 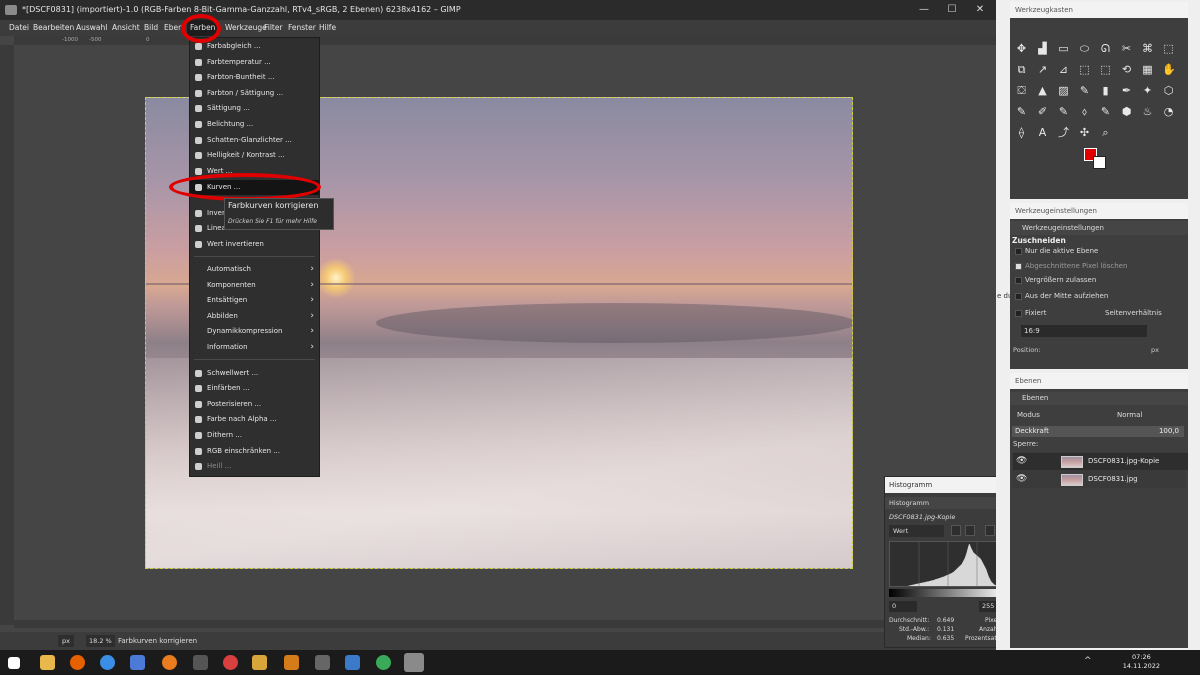 I want to click on horizontal-ruler: -1000 -500 0 500 1000, so click(x=505, y=40).